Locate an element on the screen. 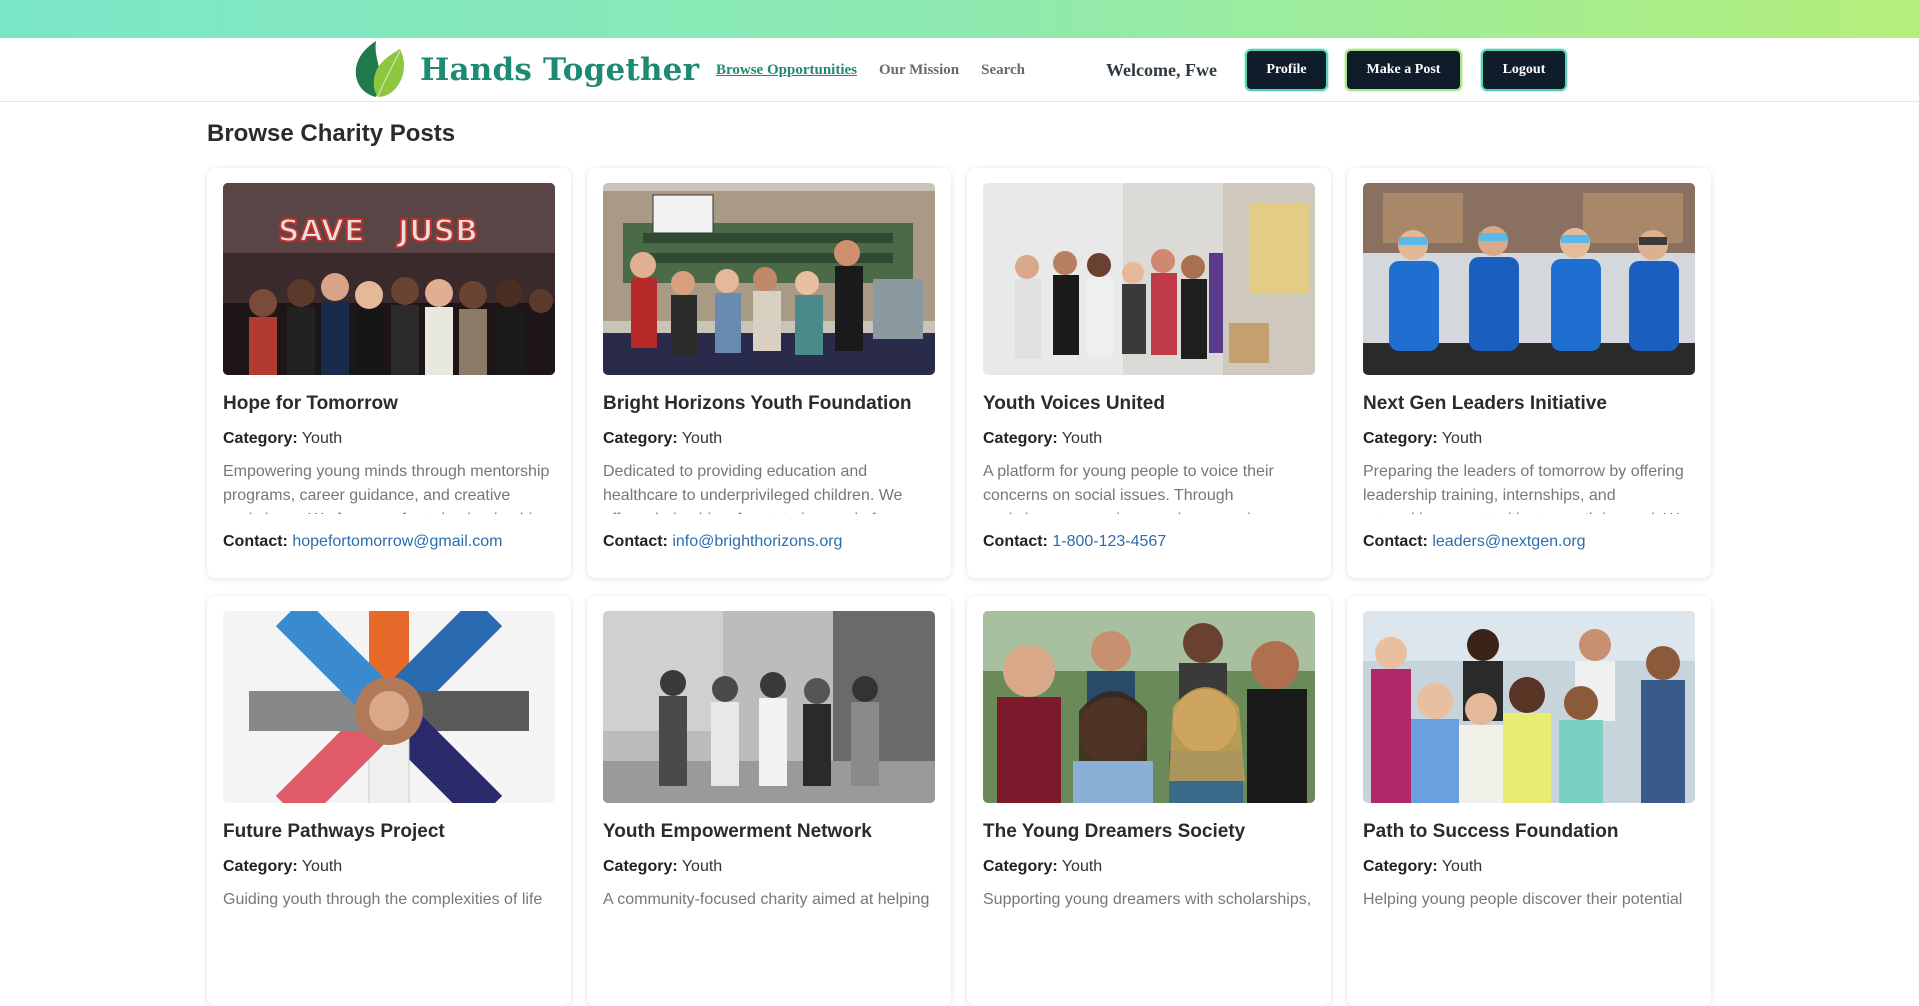  post-title: Future Pathways Project is located at coordinates (393, 832).